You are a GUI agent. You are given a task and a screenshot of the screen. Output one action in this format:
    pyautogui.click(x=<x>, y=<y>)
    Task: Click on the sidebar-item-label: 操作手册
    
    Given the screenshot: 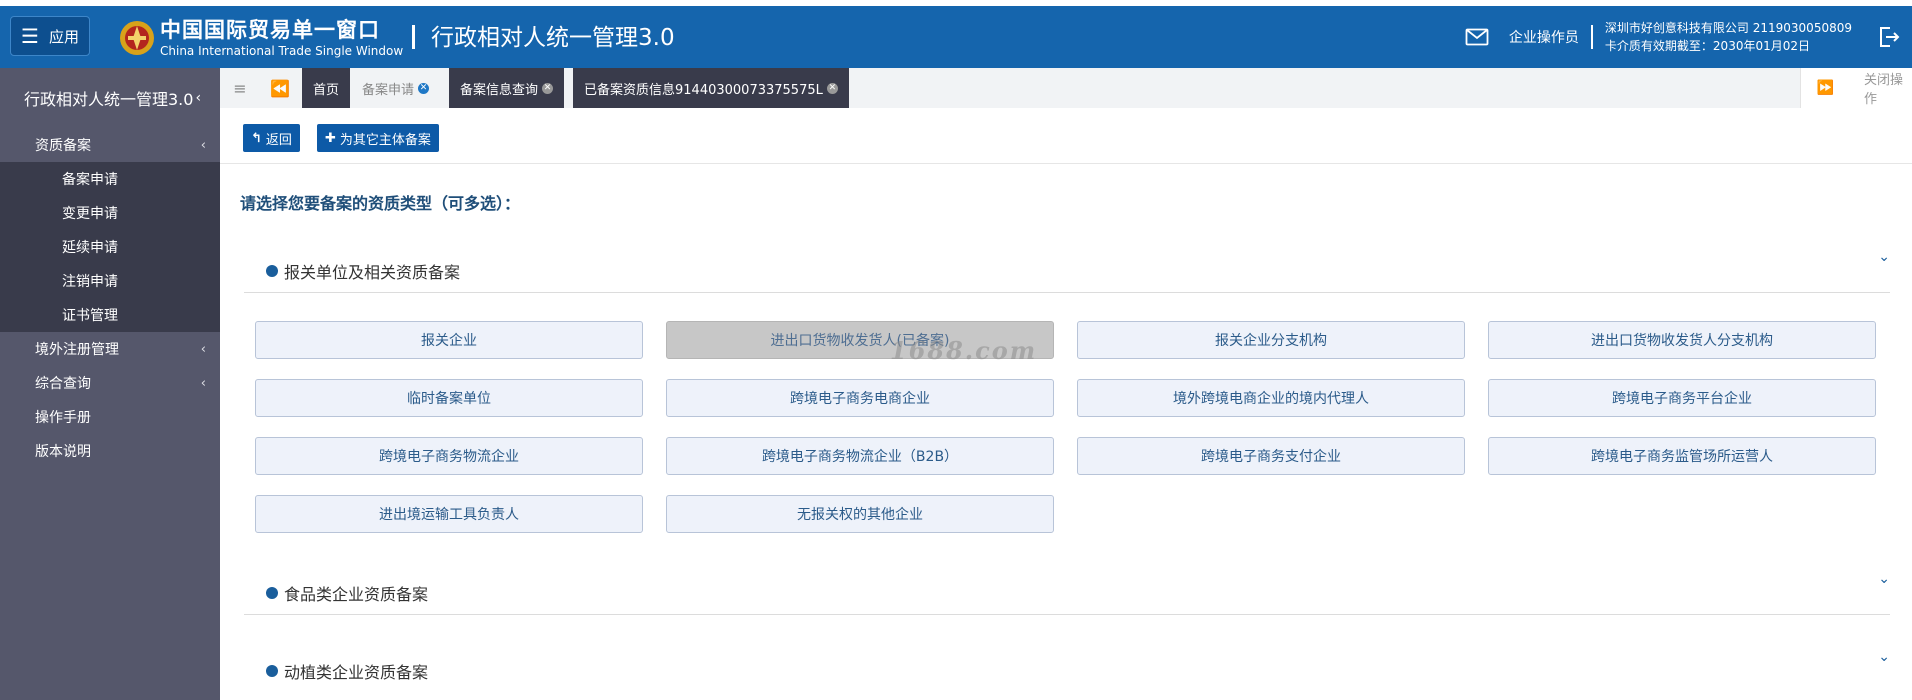 What is the action you would take?
    pyautogui.click(x=63, y=418)
    